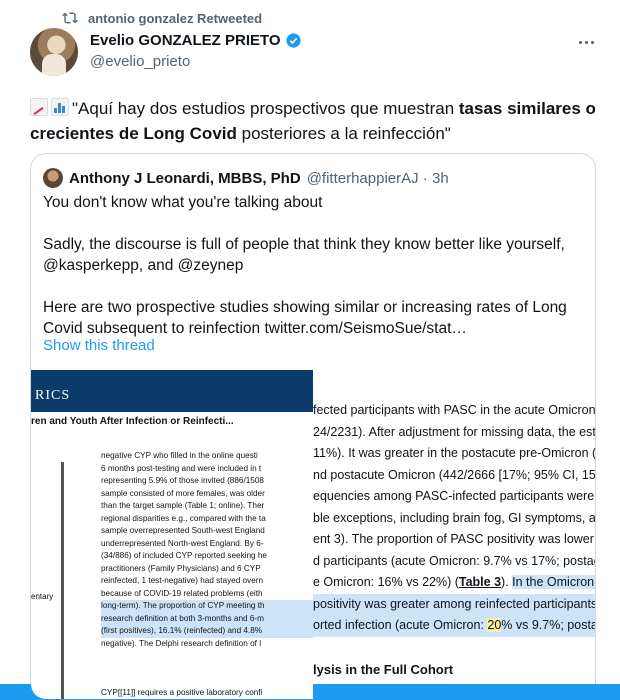 The image size is (620, 700). What do you see at coordinates (70, 18) in the screenshot?
I see `retweet-icon` at bounding box center [70, 18].